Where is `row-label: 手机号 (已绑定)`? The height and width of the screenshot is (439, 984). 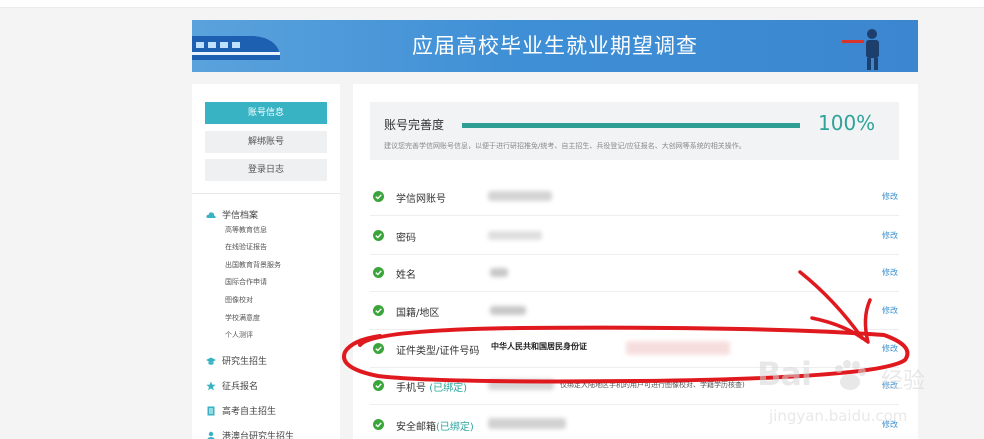 row-label: 手机号 (已绑定) is located at coordinates (431, 386).